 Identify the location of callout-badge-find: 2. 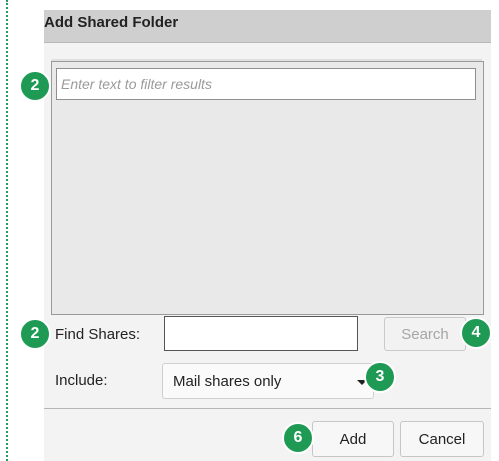
(35, 334).